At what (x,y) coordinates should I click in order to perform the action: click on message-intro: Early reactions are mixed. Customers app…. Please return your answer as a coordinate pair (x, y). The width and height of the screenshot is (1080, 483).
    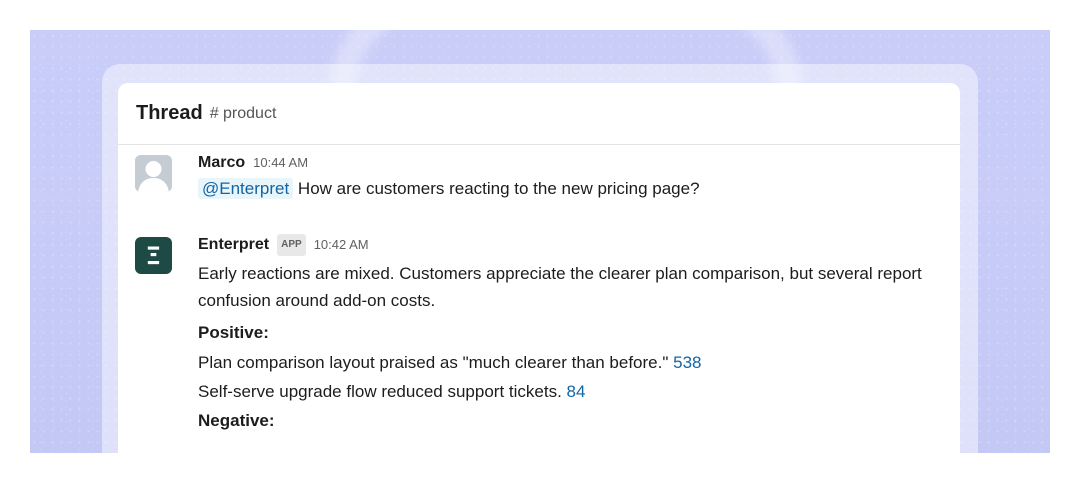
    Looking at the image, I should click on (560, 287).